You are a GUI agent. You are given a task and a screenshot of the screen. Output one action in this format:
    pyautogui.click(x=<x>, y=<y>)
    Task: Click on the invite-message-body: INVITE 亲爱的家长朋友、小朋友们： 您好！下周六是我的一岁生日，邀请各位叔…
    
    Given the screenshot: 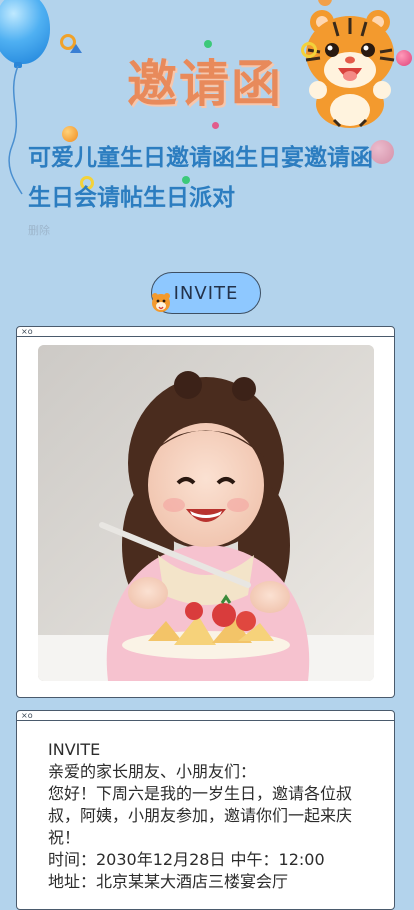 What is the action you would take?
    pyautogui.click(x=213, y=816)
    